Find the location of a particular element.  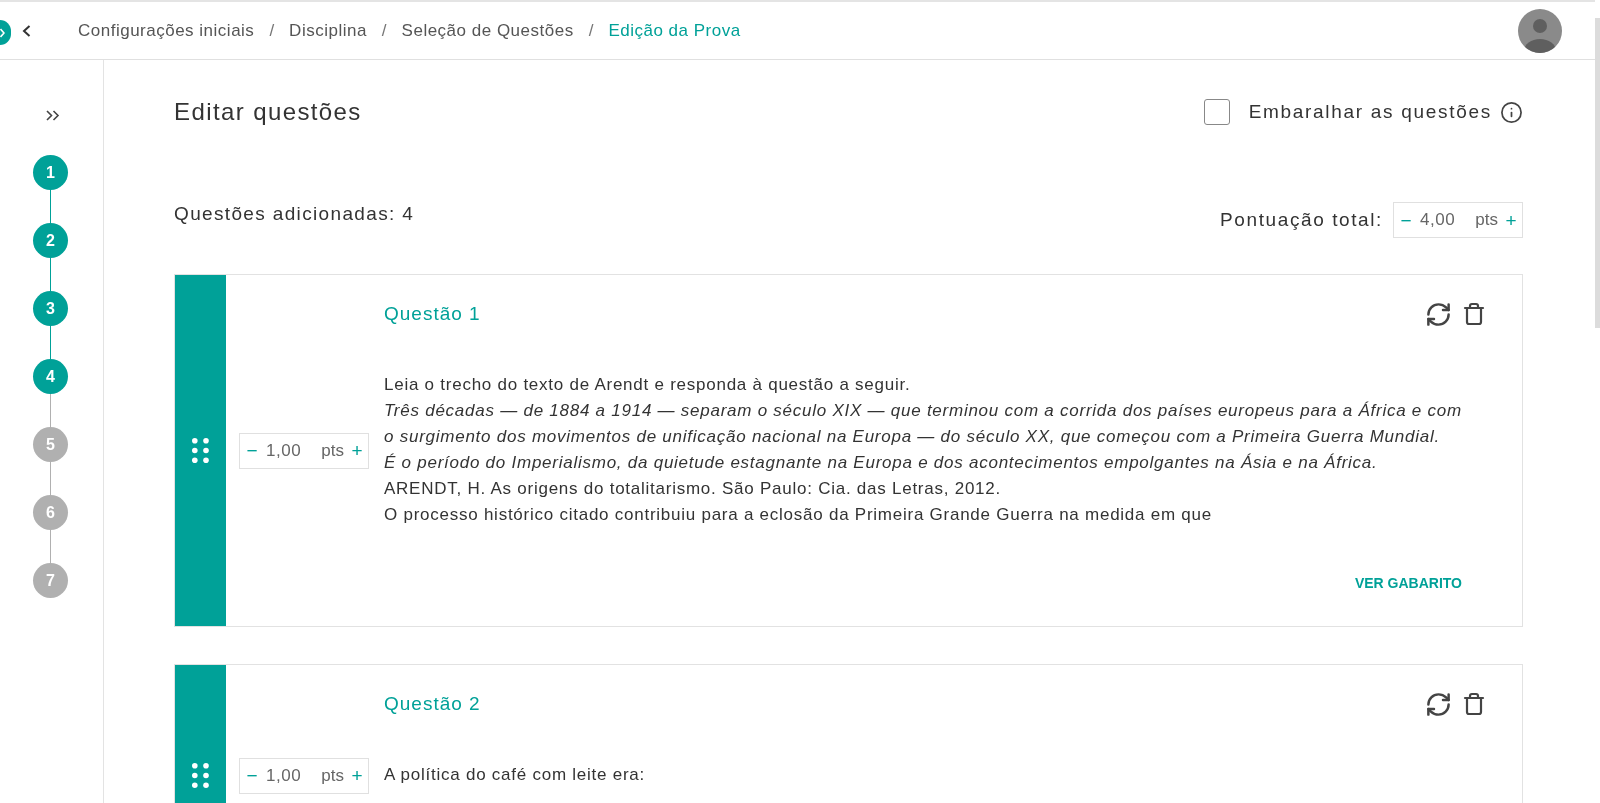

points-value: 4,00 is located at coordinates (1438, 220).